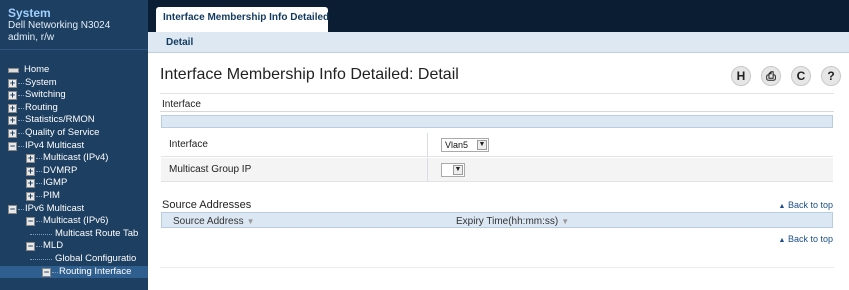 This screenshot has width=849, height=290. What do you see at coordinates (497, 93) in the screenshot?
I see `title-separator` at bounding box center [497, 93].